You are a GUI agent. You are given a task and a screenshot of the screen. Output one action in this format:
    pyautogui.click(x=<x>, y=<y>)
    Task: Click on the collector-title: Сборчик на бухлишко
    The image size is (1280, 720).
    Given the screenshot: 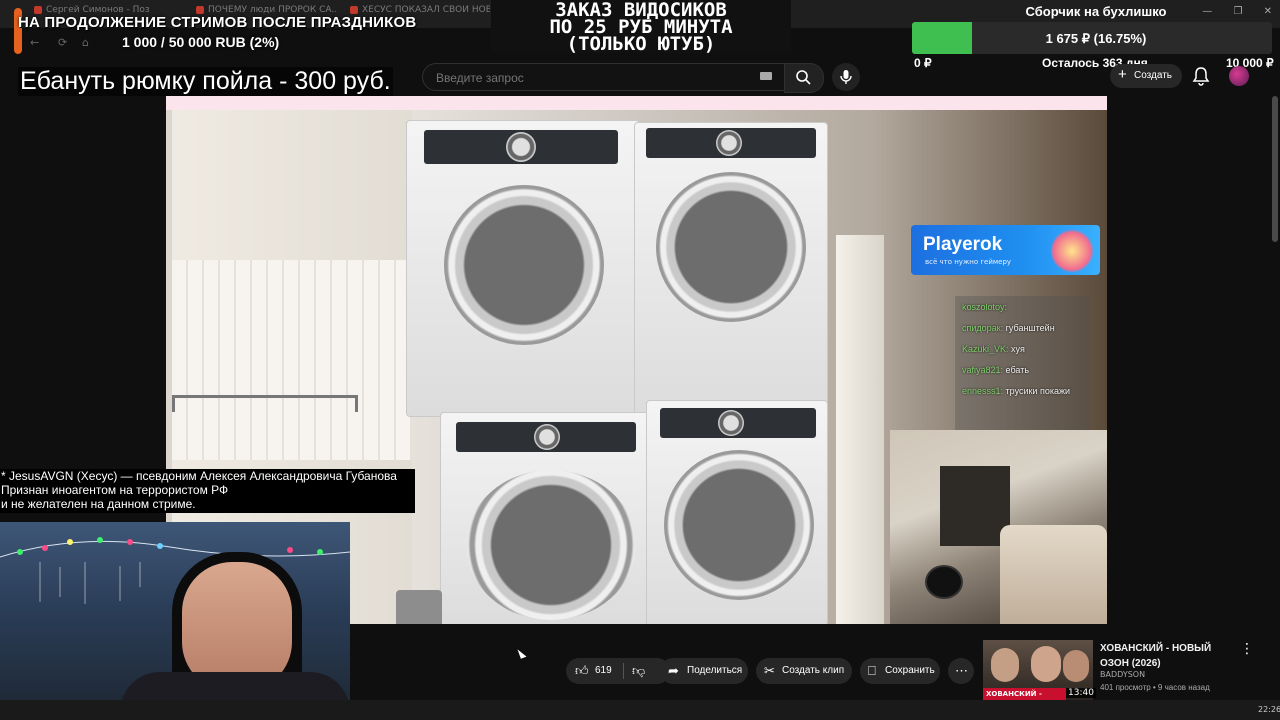 What is the action you would take?
    pyautogui.click(x=1096, y=11)
    